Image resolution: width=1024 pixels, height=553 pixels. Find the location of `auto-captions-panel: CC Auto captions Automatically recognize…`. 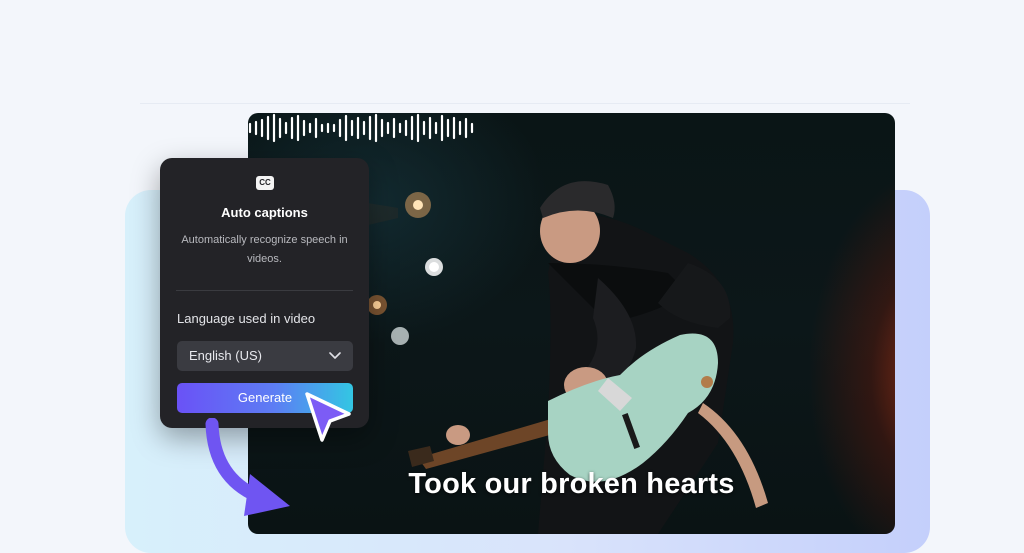

auto-captions-panel: CC Auto captions Automatically recognize… is located at coordinates (264, 293).